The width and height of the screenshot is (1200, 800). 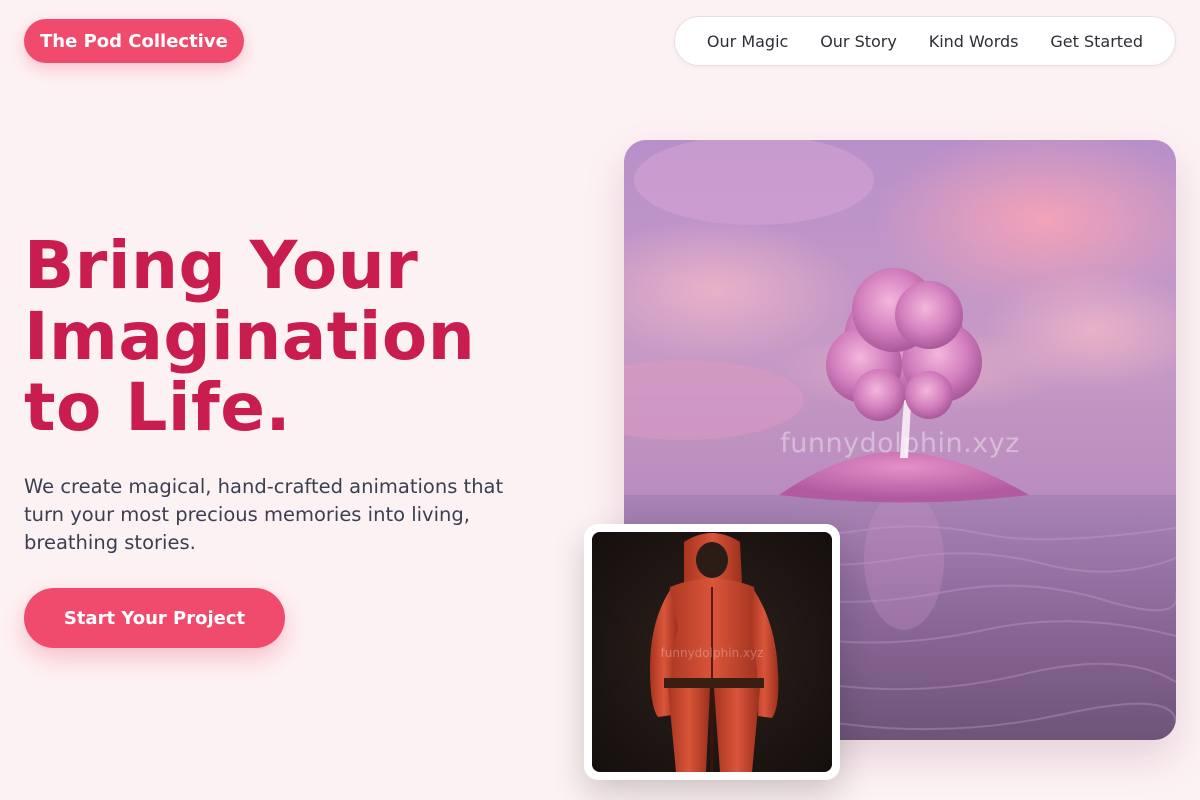 What do you see at coordinates (250, 336) in the screenshot?
I see `headline-line-2: Imagination` at bounding box center [250, 336].